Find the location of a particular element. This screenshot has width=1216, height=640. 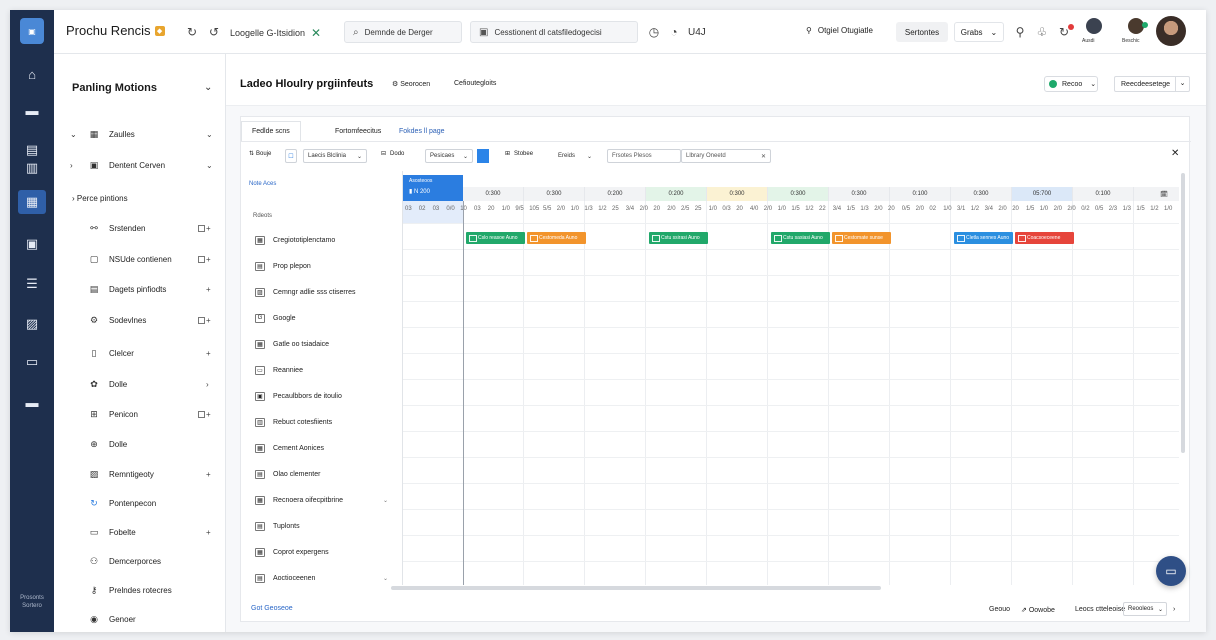

sidebar-item-zaulles: ⌄ ▦ Zaulles ⌄ is located at coordinates (140, 134).